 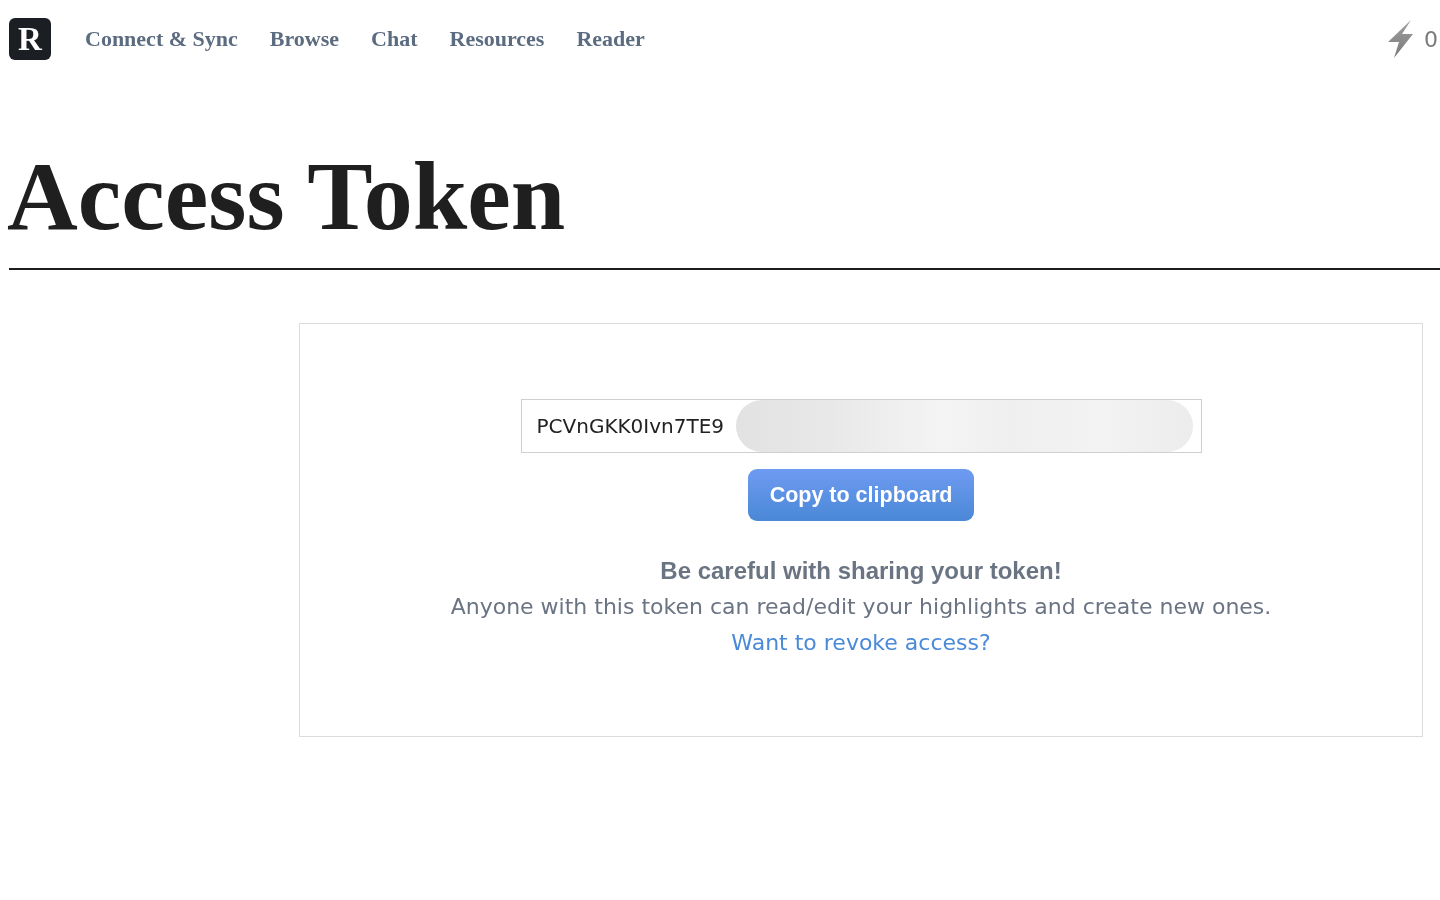 I want to click on token-field: PCVnGKK0Ivn7TE9, so click(x=861, y=426).